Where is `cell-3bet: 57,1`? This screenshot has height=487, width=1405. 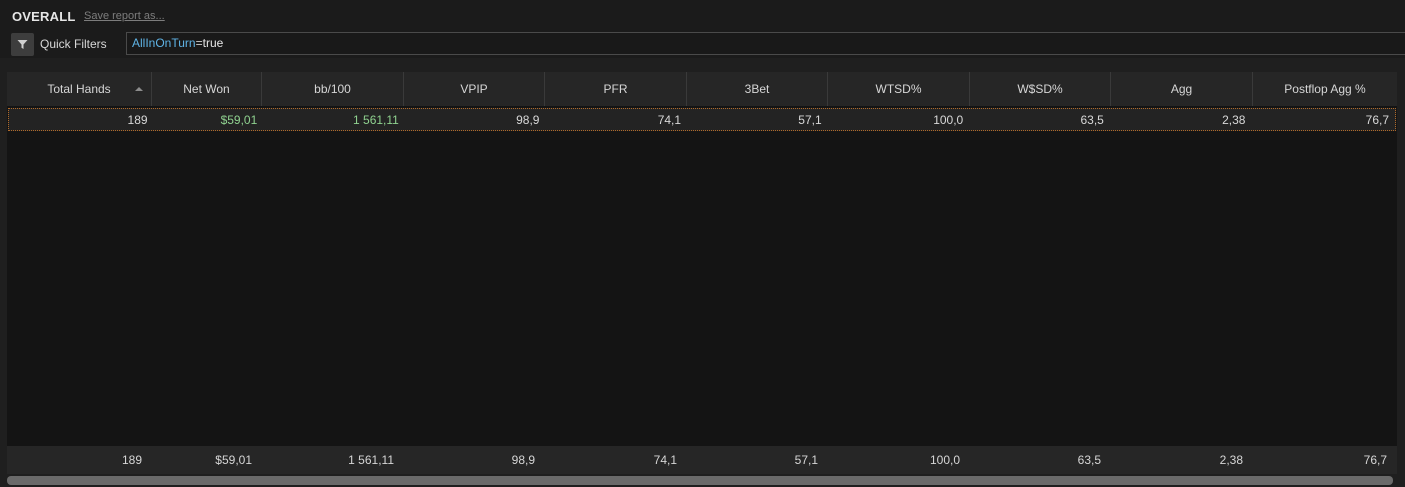
cell-3bet: 57,1 is located at coordinates (810, 119).